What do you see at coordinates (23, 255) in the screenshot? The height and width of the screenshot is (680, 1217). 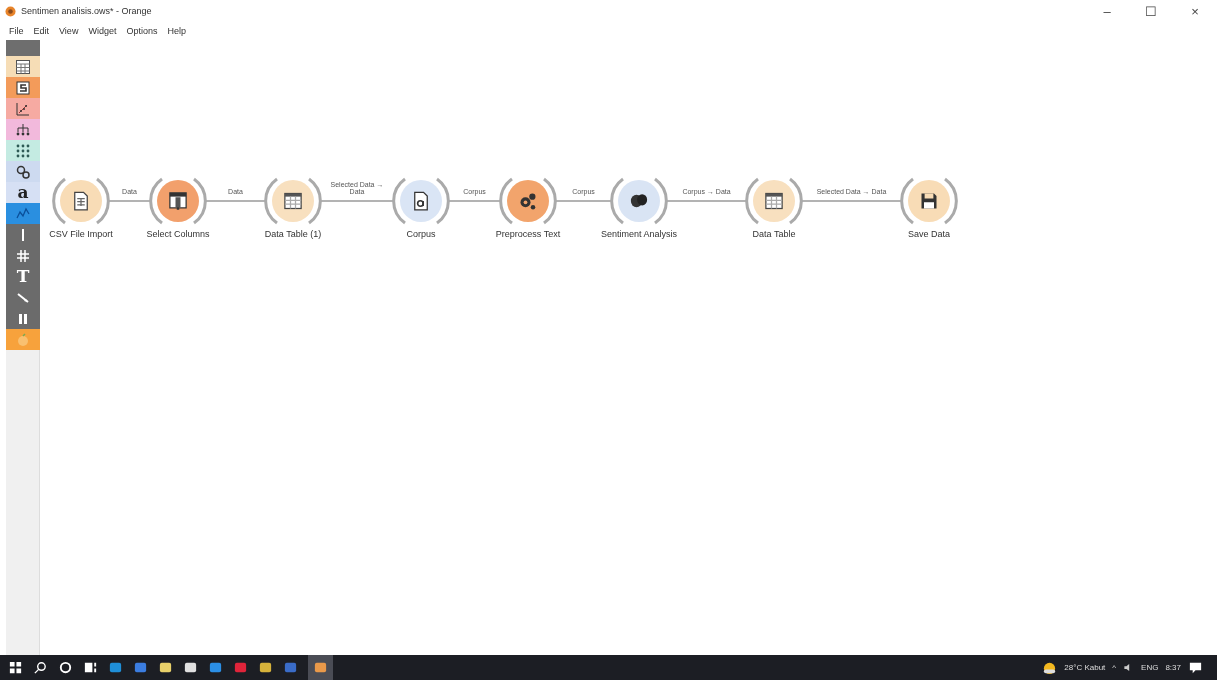 I see `hash-icon` at bounding box center [23, 255].